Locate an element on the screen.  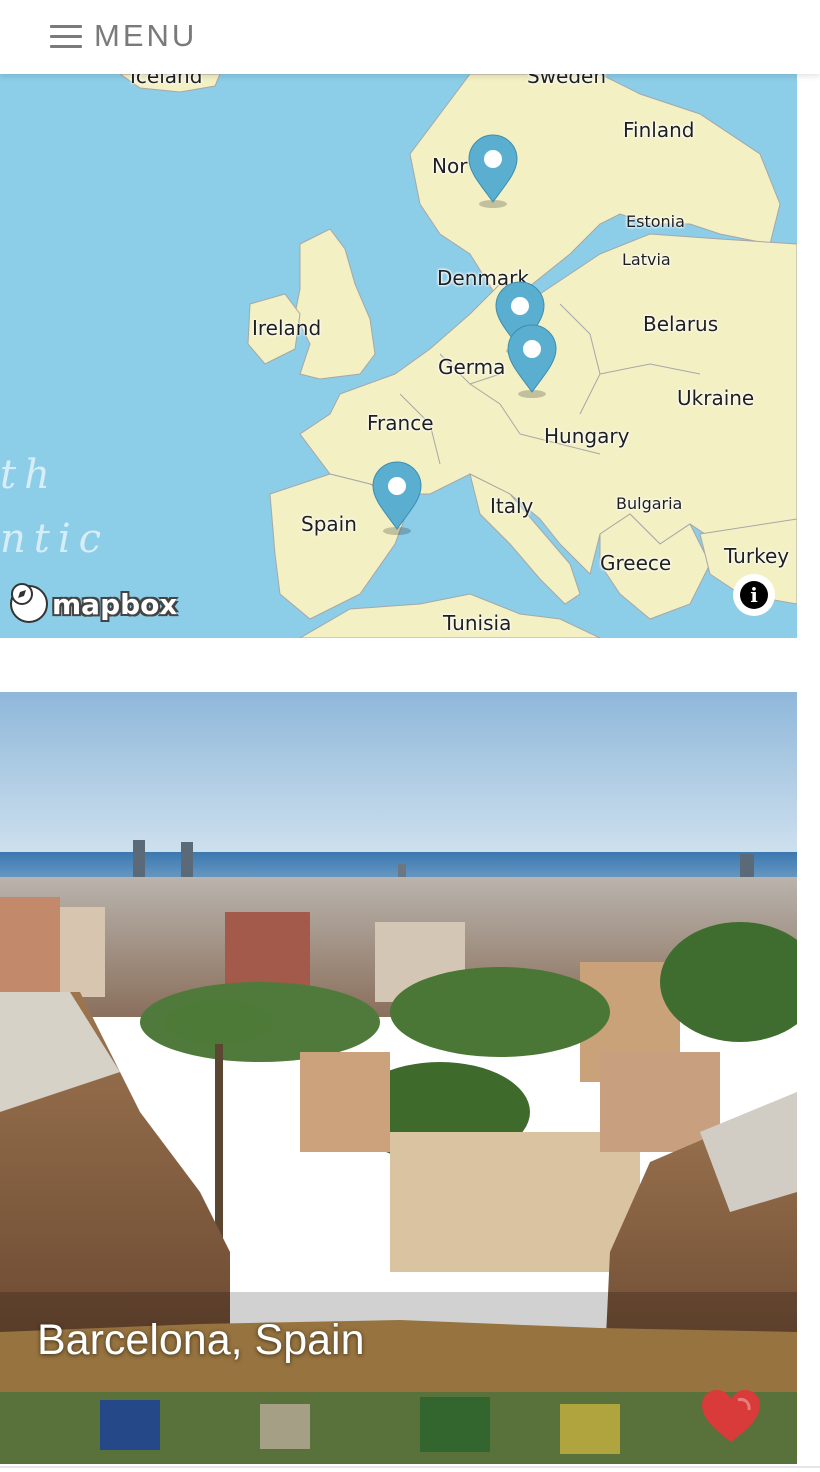
label-latvia: Latvia is located at coordinates (646, 259).